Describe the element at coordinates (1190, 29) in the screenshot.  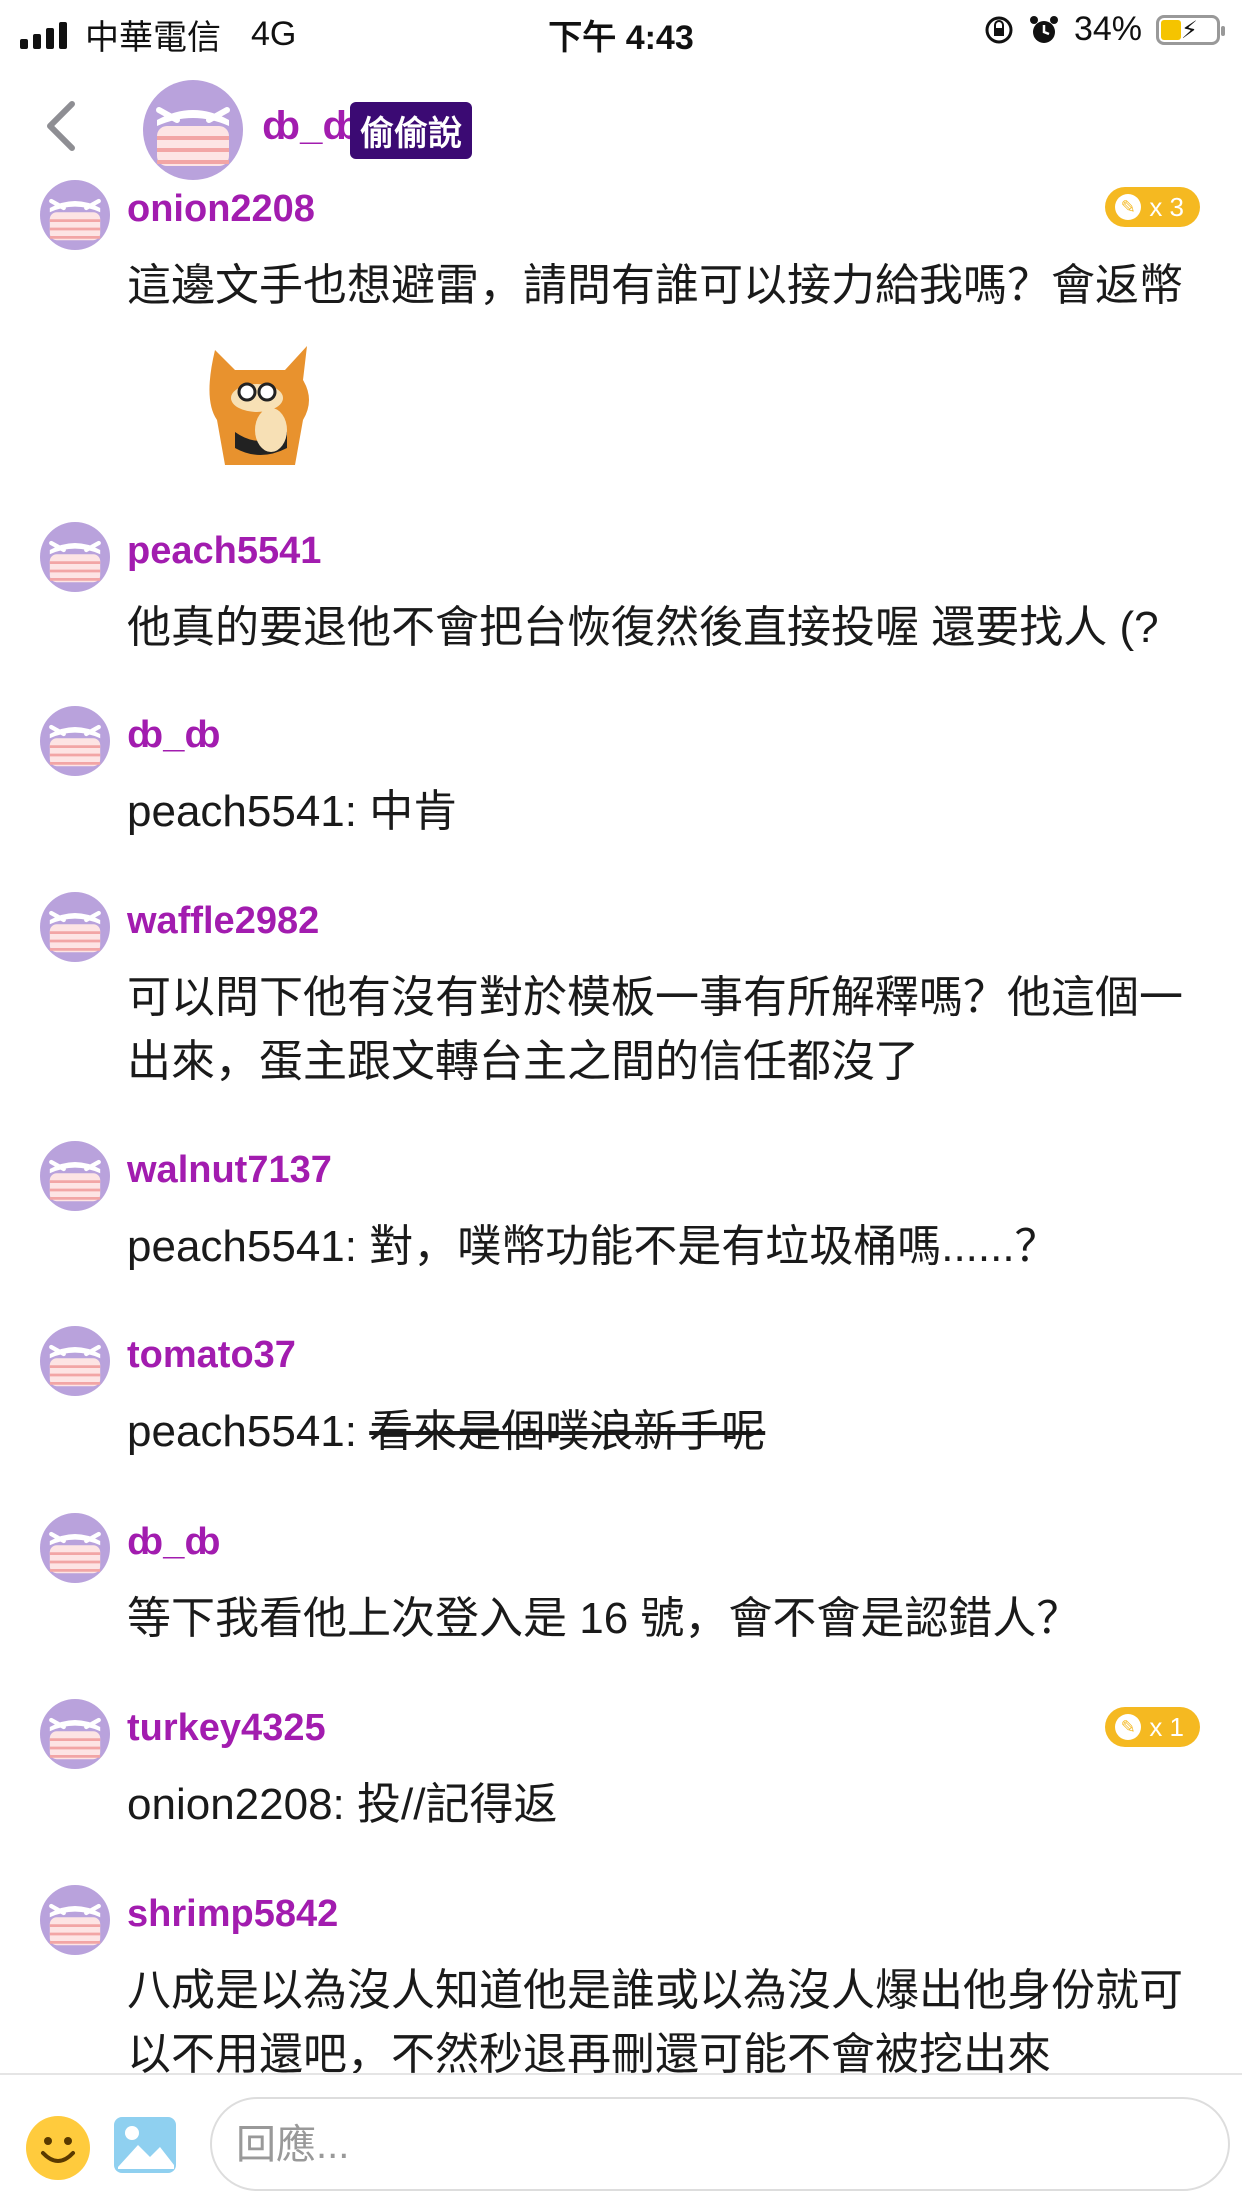
I see `battery-icon: ⚡` at that location.